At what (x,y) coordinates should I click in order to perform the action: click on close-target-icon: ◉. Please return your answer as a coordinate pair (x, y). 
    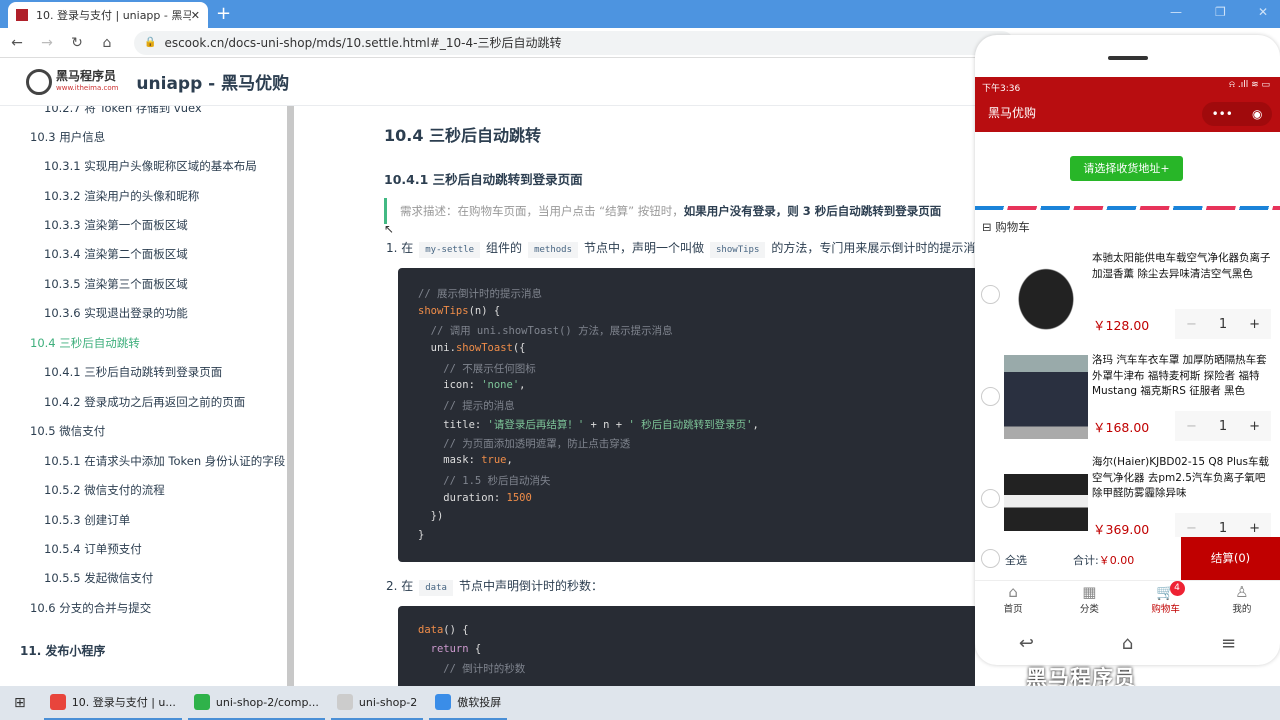
    Looking at the image, I should click on (1257, 114).